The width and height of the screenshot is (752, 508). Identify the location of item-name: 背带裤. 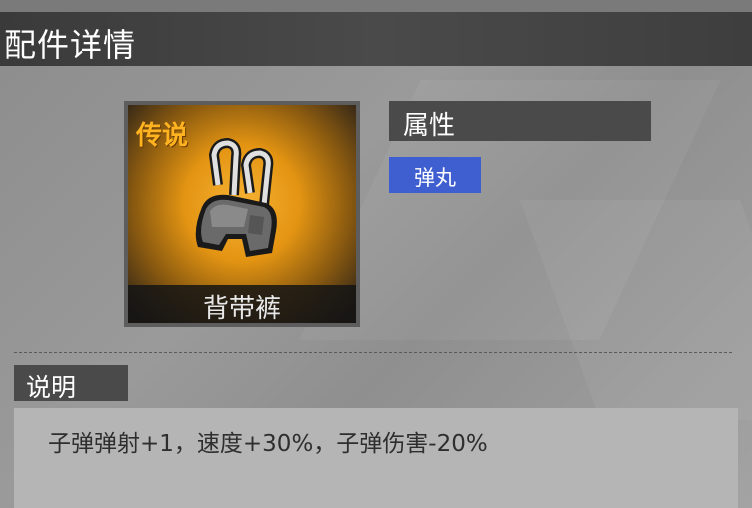
(241, 308).